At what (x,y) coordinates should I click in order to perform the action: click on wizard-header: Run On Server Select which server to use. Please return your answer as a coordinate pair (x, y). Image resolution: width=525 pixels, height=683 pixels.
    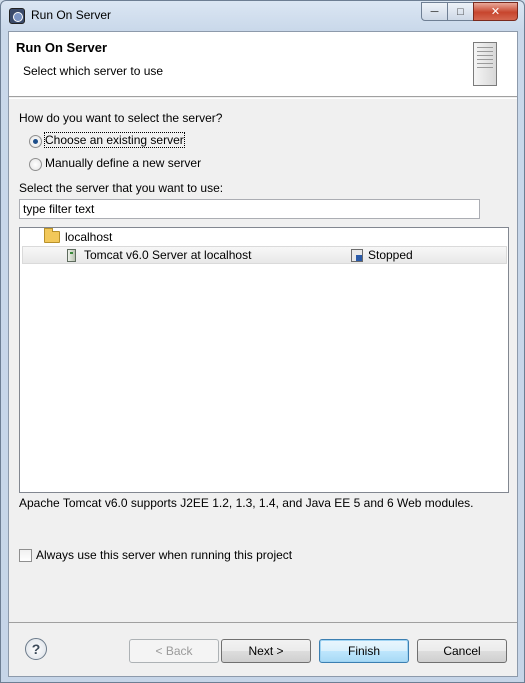
    Looking at the image, I should click on (263, 64).